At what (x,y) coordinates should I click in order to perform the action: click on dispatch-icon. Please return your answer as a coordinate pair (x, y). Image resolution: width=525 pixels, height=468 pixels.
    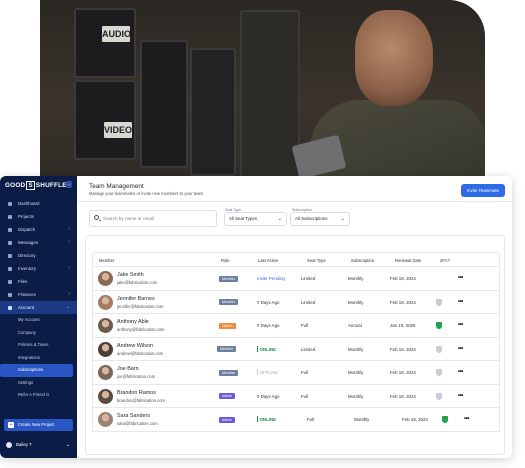
    Looking at the image, I should click on (10, 229).